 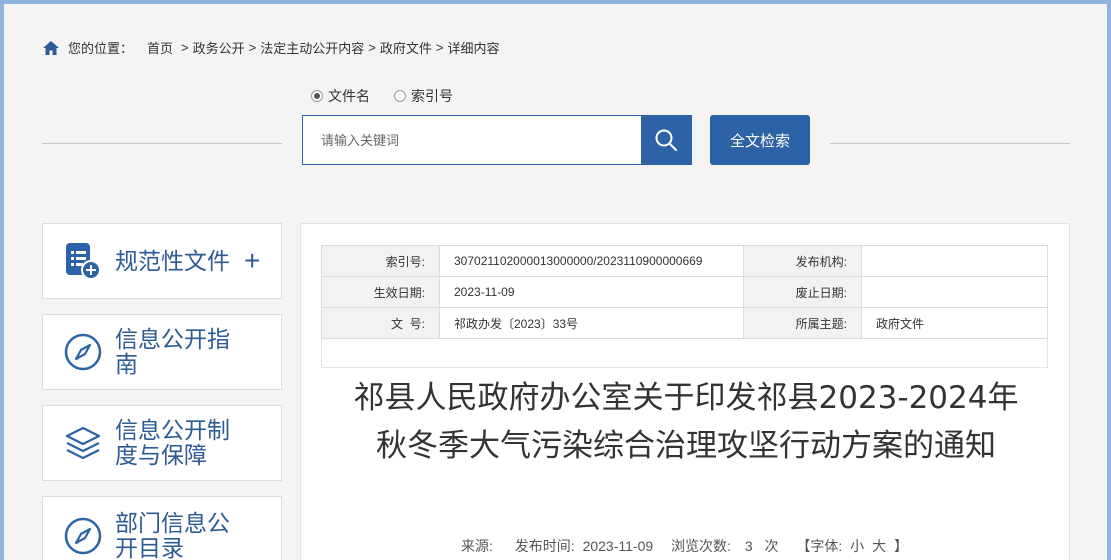 What do you see at coordinates (172, 430) in the screenshot?
I see `label-line: 信息公开制` at bounding box center [172, 430].